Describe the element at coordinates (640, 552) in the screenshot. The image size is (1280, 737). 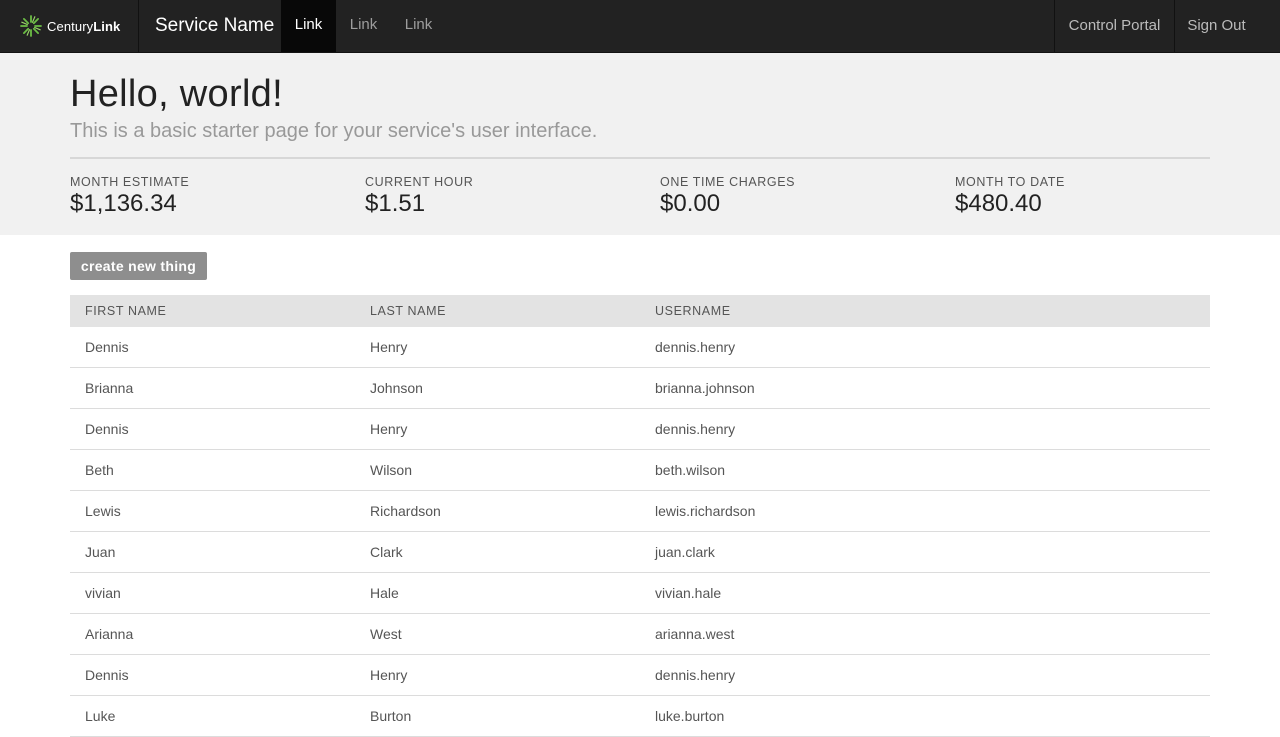
I see `table-row: Juan Clark juan.clark` at that location.